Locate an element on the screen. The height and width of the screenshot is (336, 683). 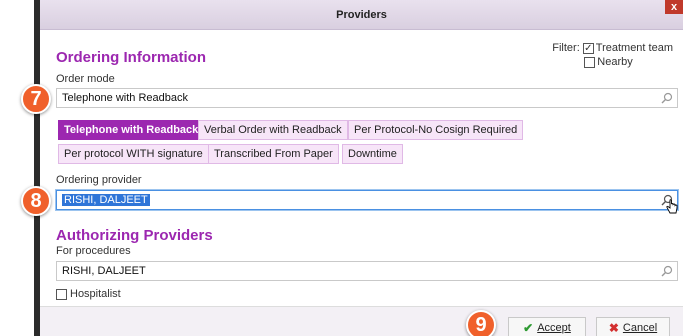
ordering-information-heading: Ordering Information is located at coordinates (131, 57).